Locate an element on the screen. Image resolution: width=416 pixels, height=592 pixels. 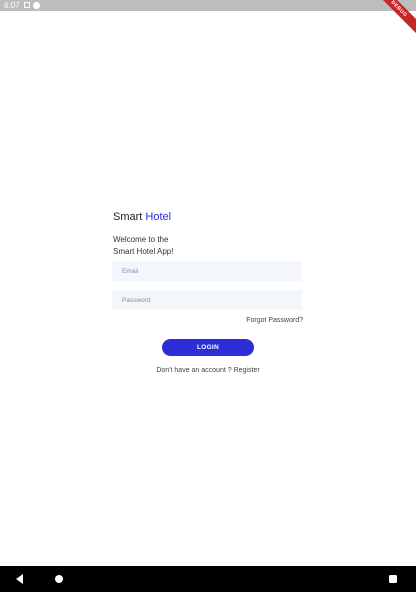
welcome-line2: Smart Hotel App! is located at coordinates (143, 251).